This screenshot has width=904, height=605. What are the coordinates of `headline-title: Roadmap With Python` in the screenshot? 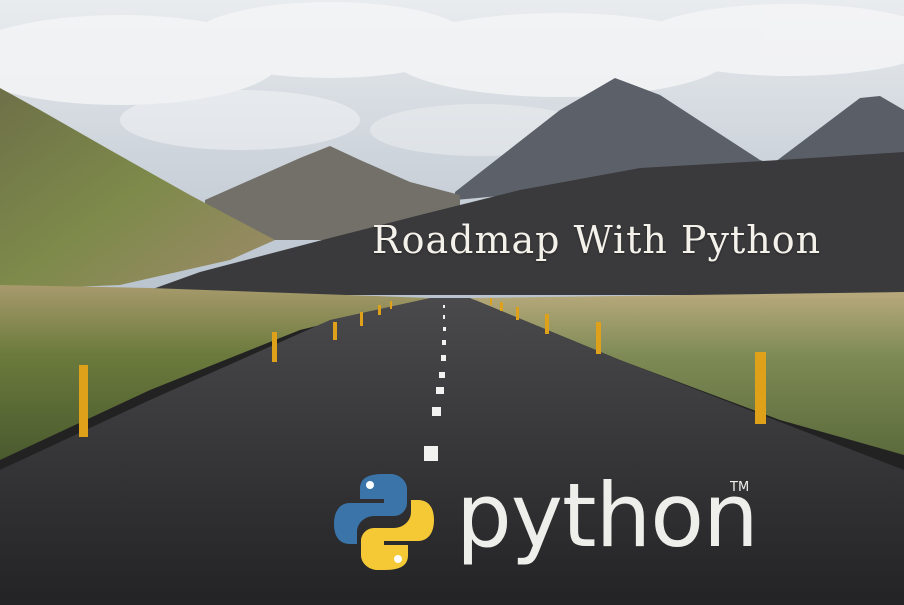 It's located at (597, 240).